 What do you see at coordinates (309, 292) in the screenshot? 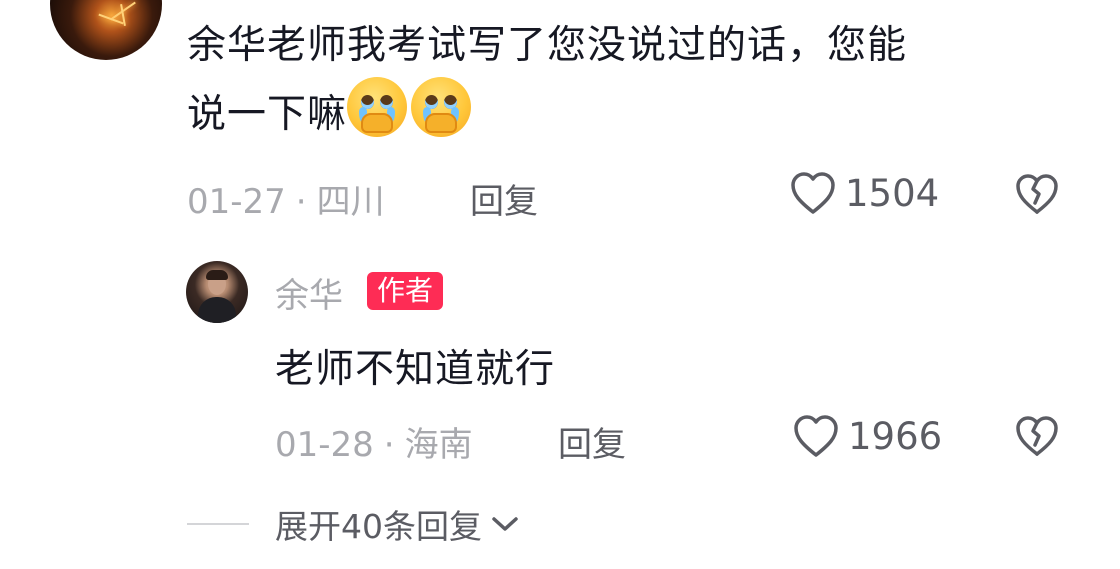
I see `reply-author-name: 余华` at bounding box center [309, 292].